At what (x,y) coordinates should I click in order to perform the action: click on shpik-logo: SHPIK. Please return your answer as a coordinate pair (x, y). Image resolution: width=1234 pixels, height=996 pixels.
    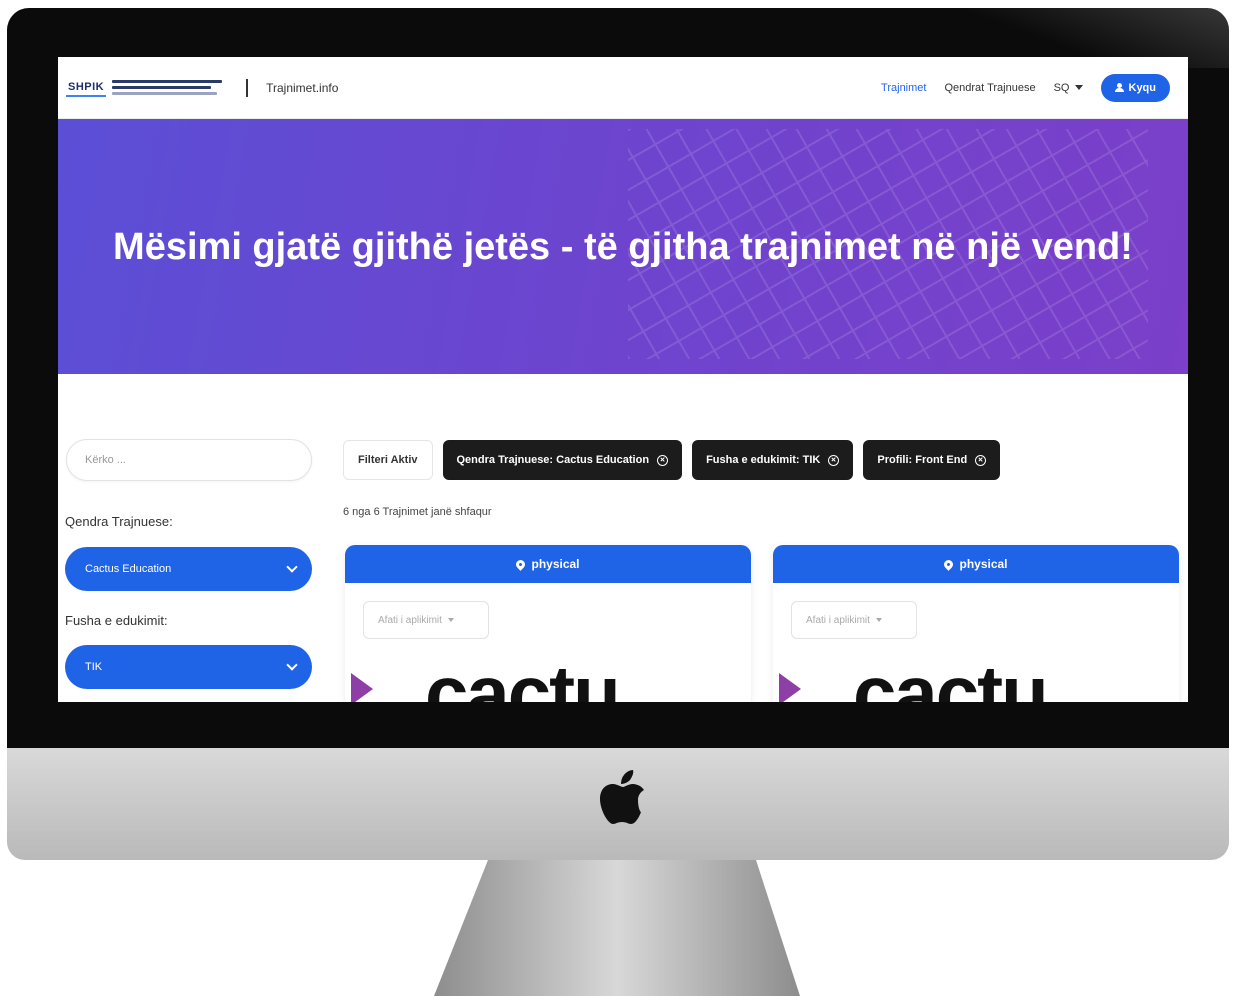
    Looking at the image, I should click on (144, 88).